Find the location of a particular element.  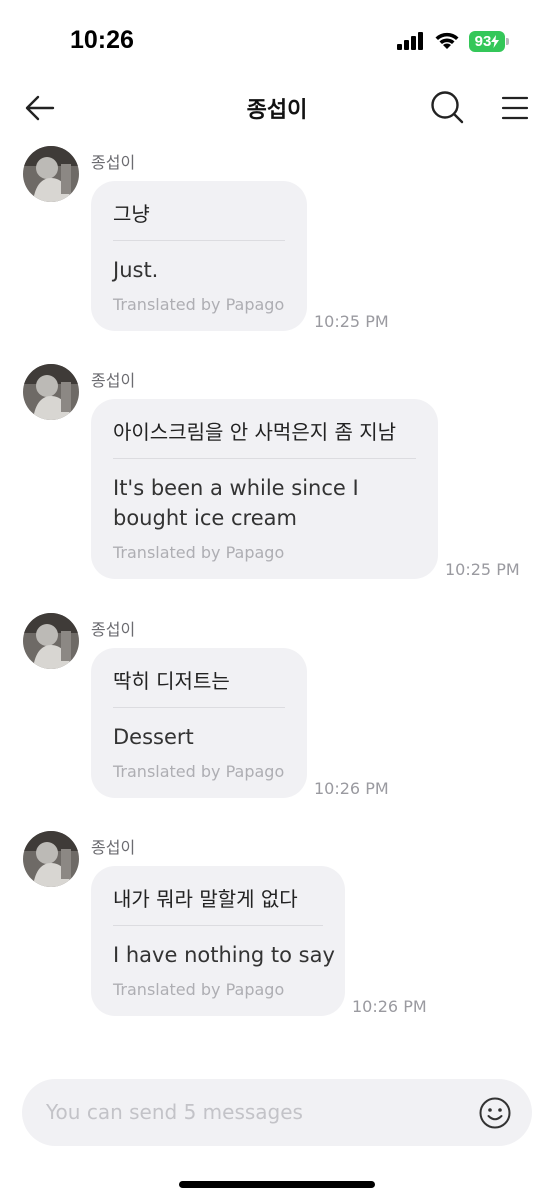

charging-bolt-icon is located at coordinates (495, 41).